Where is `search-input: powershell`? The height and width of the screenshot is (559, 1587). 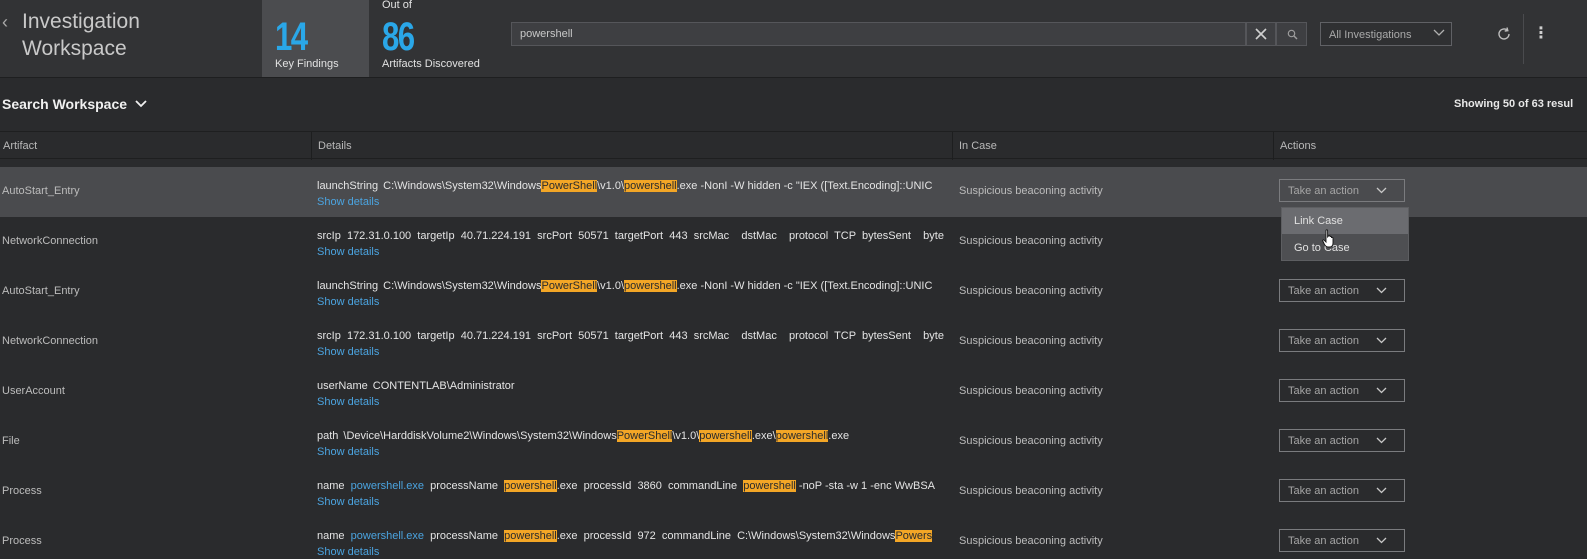
search-input: powershell is located at coordinates (878, 34).